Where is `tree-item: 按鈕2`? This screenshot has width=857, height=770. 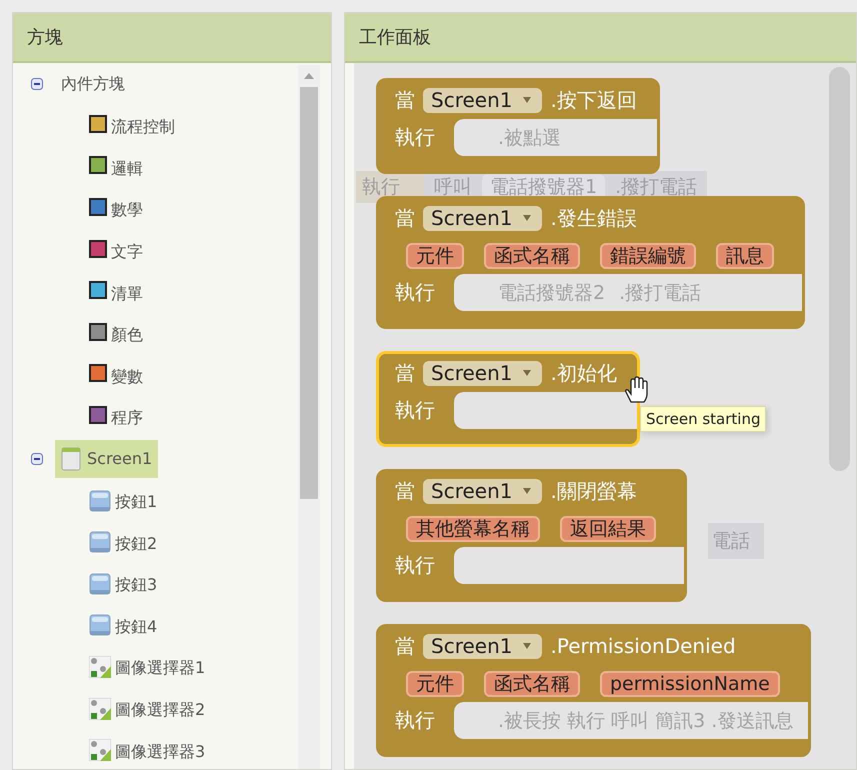 tree-item: 按鈕2 is located at coordinates (136, 544).